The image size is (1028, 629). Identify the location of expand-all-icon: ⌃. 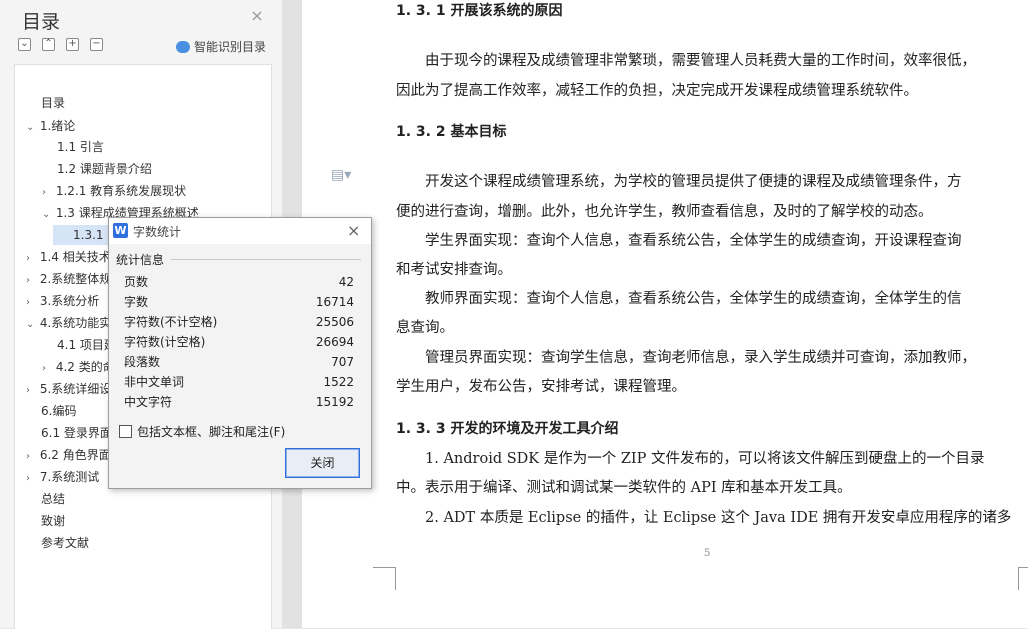
(48, 44).